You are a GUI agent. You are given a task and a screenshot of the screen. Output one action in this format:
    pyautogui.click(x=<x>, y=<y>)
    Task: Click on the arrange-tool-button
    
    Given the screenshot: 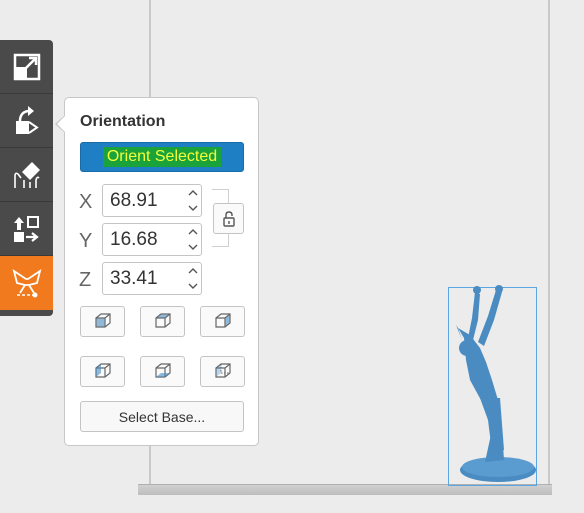 What is the action you would take?
    pyautogui.click(x=26, y=229)
    